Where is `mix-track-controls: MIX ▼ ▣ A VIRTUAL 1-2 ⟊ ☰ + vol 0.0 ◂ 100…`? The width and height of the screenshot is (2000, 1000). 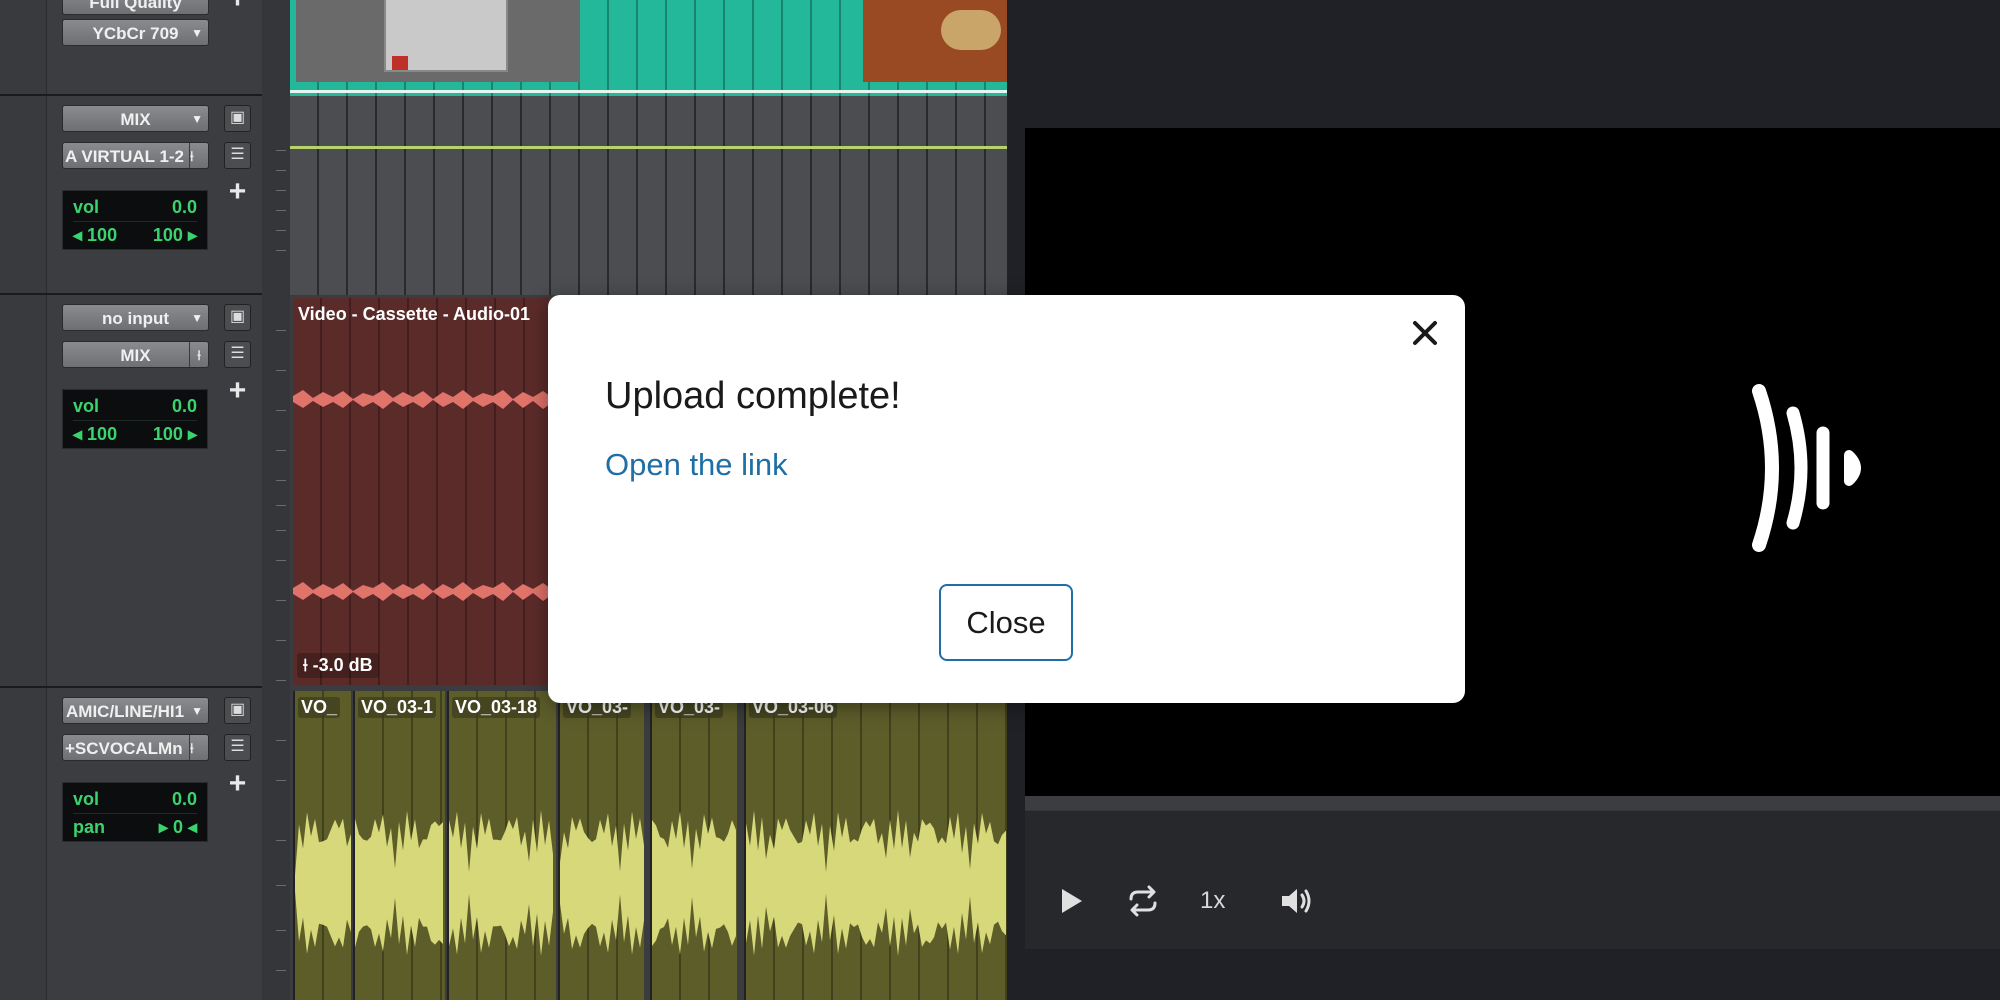 mix-track-controls: MIX ▼ ▣ A VIRTUAL 1-2 ⟊ ☰ + vol 0.0 ◂ 100… is located at coordinates (131, 195).